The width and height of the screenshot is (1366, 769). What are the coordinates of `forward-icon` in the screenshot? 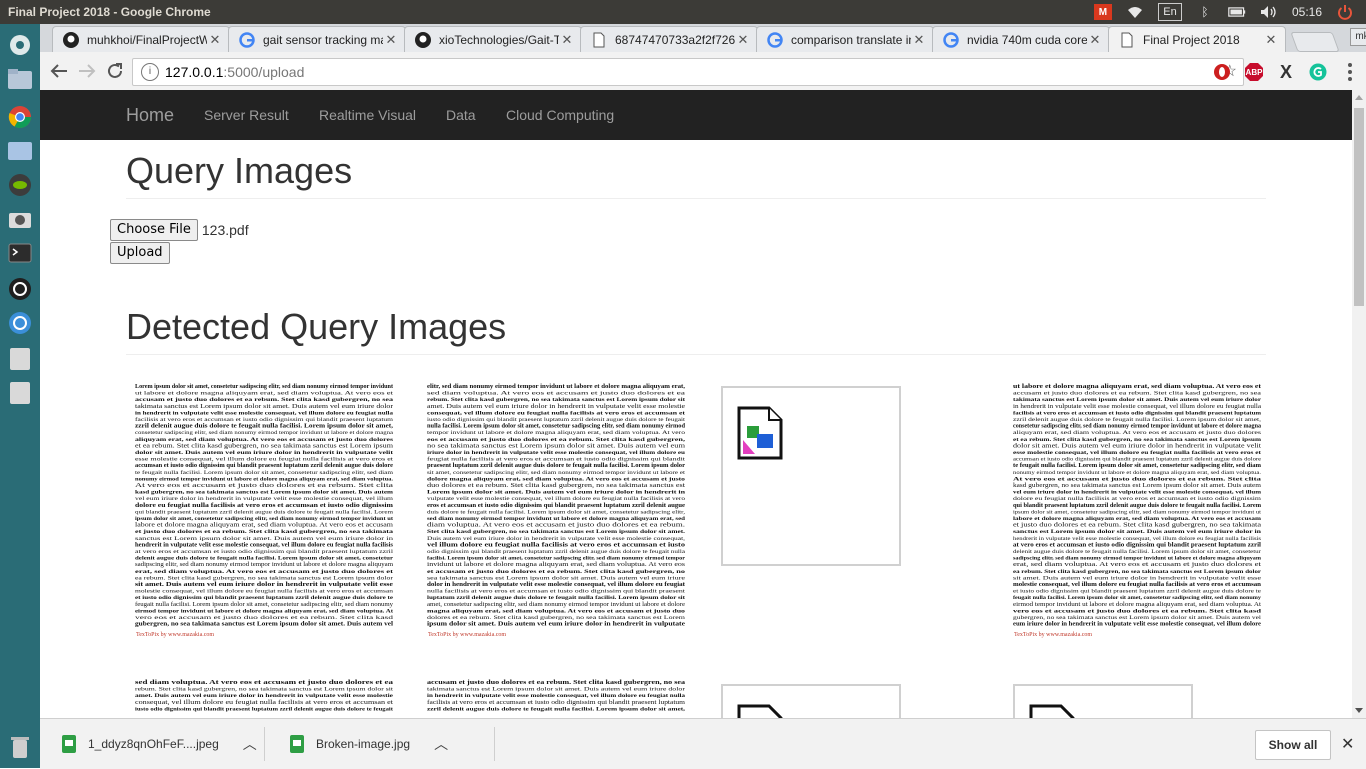 It's located at (87, 71).